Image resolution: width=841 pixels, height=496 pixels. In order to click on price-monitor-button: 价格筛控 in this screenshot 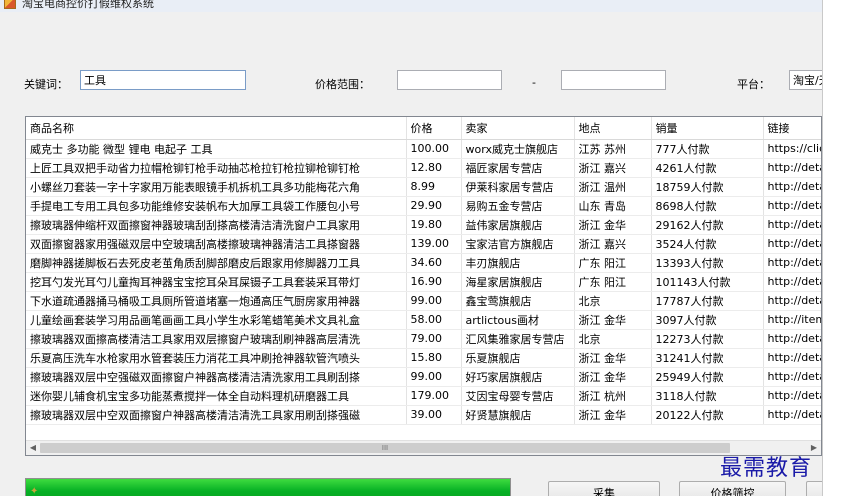, I will do `click(732, 488)`.